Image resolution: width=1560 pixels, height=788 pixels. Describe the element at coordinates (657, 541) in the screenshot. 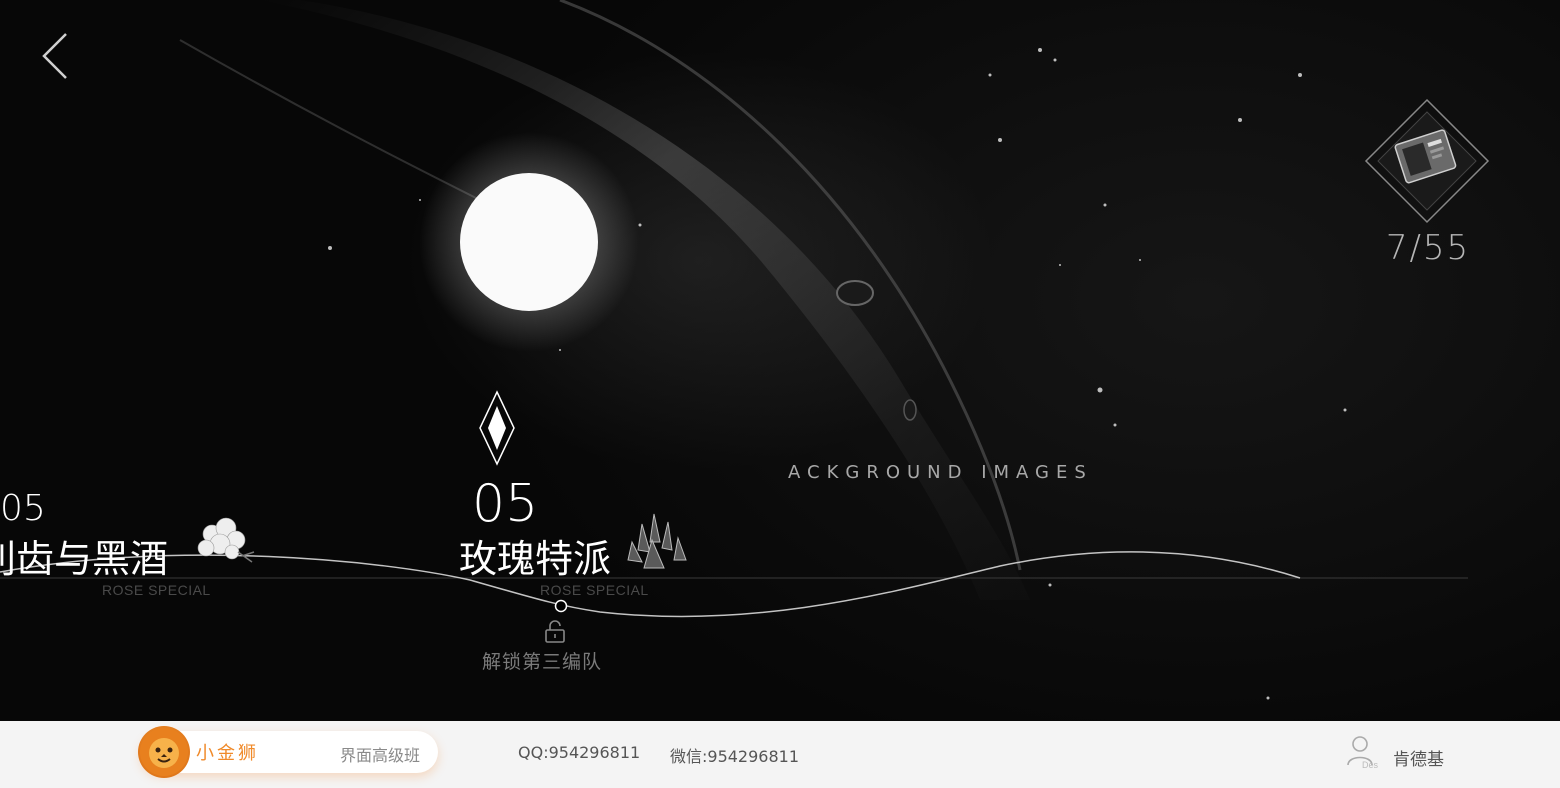

I see `crystal-cluster-icon` at that location.